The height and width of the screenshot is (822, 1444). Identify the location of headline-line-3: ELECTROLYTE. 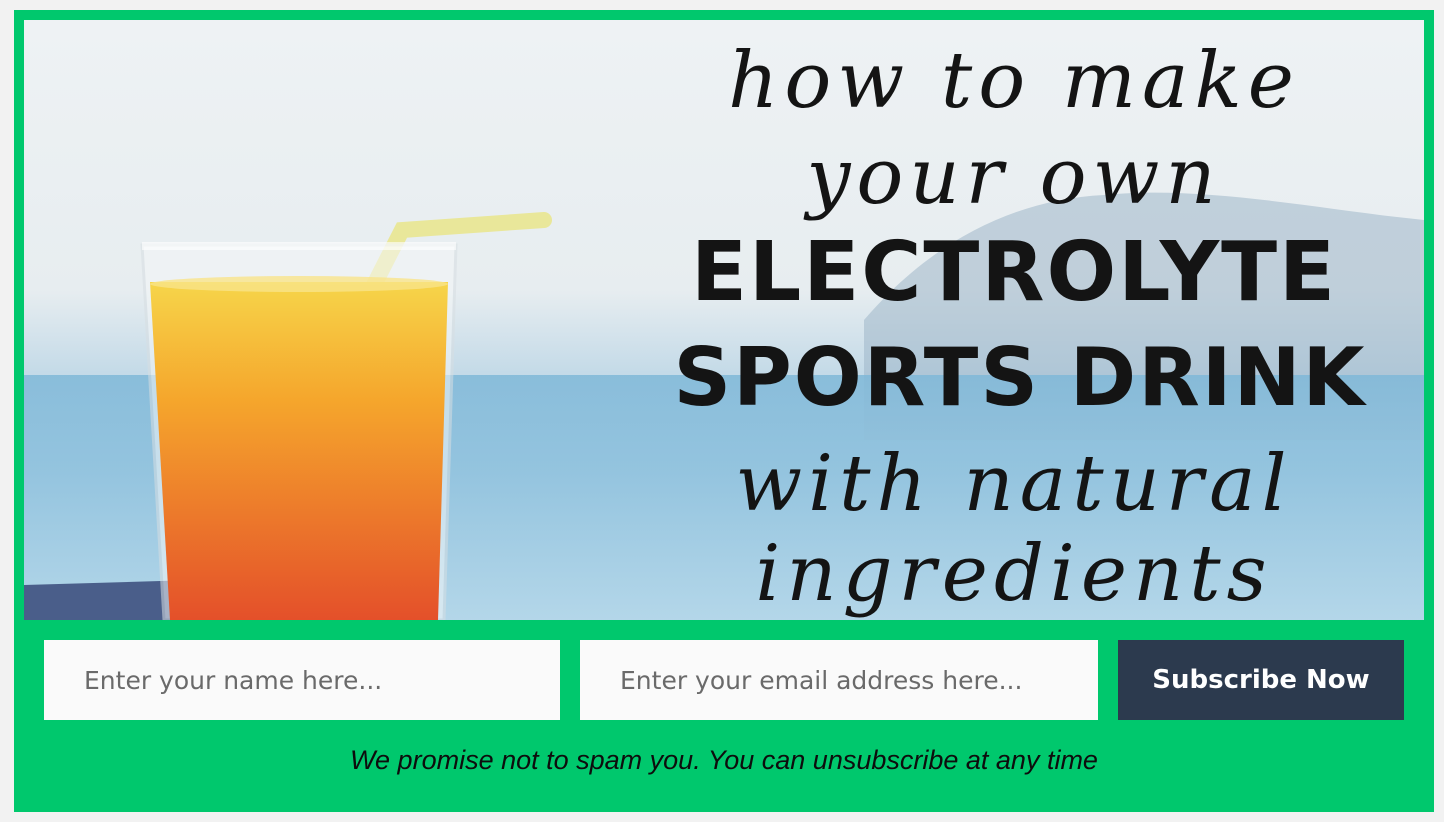
(1014, 272).